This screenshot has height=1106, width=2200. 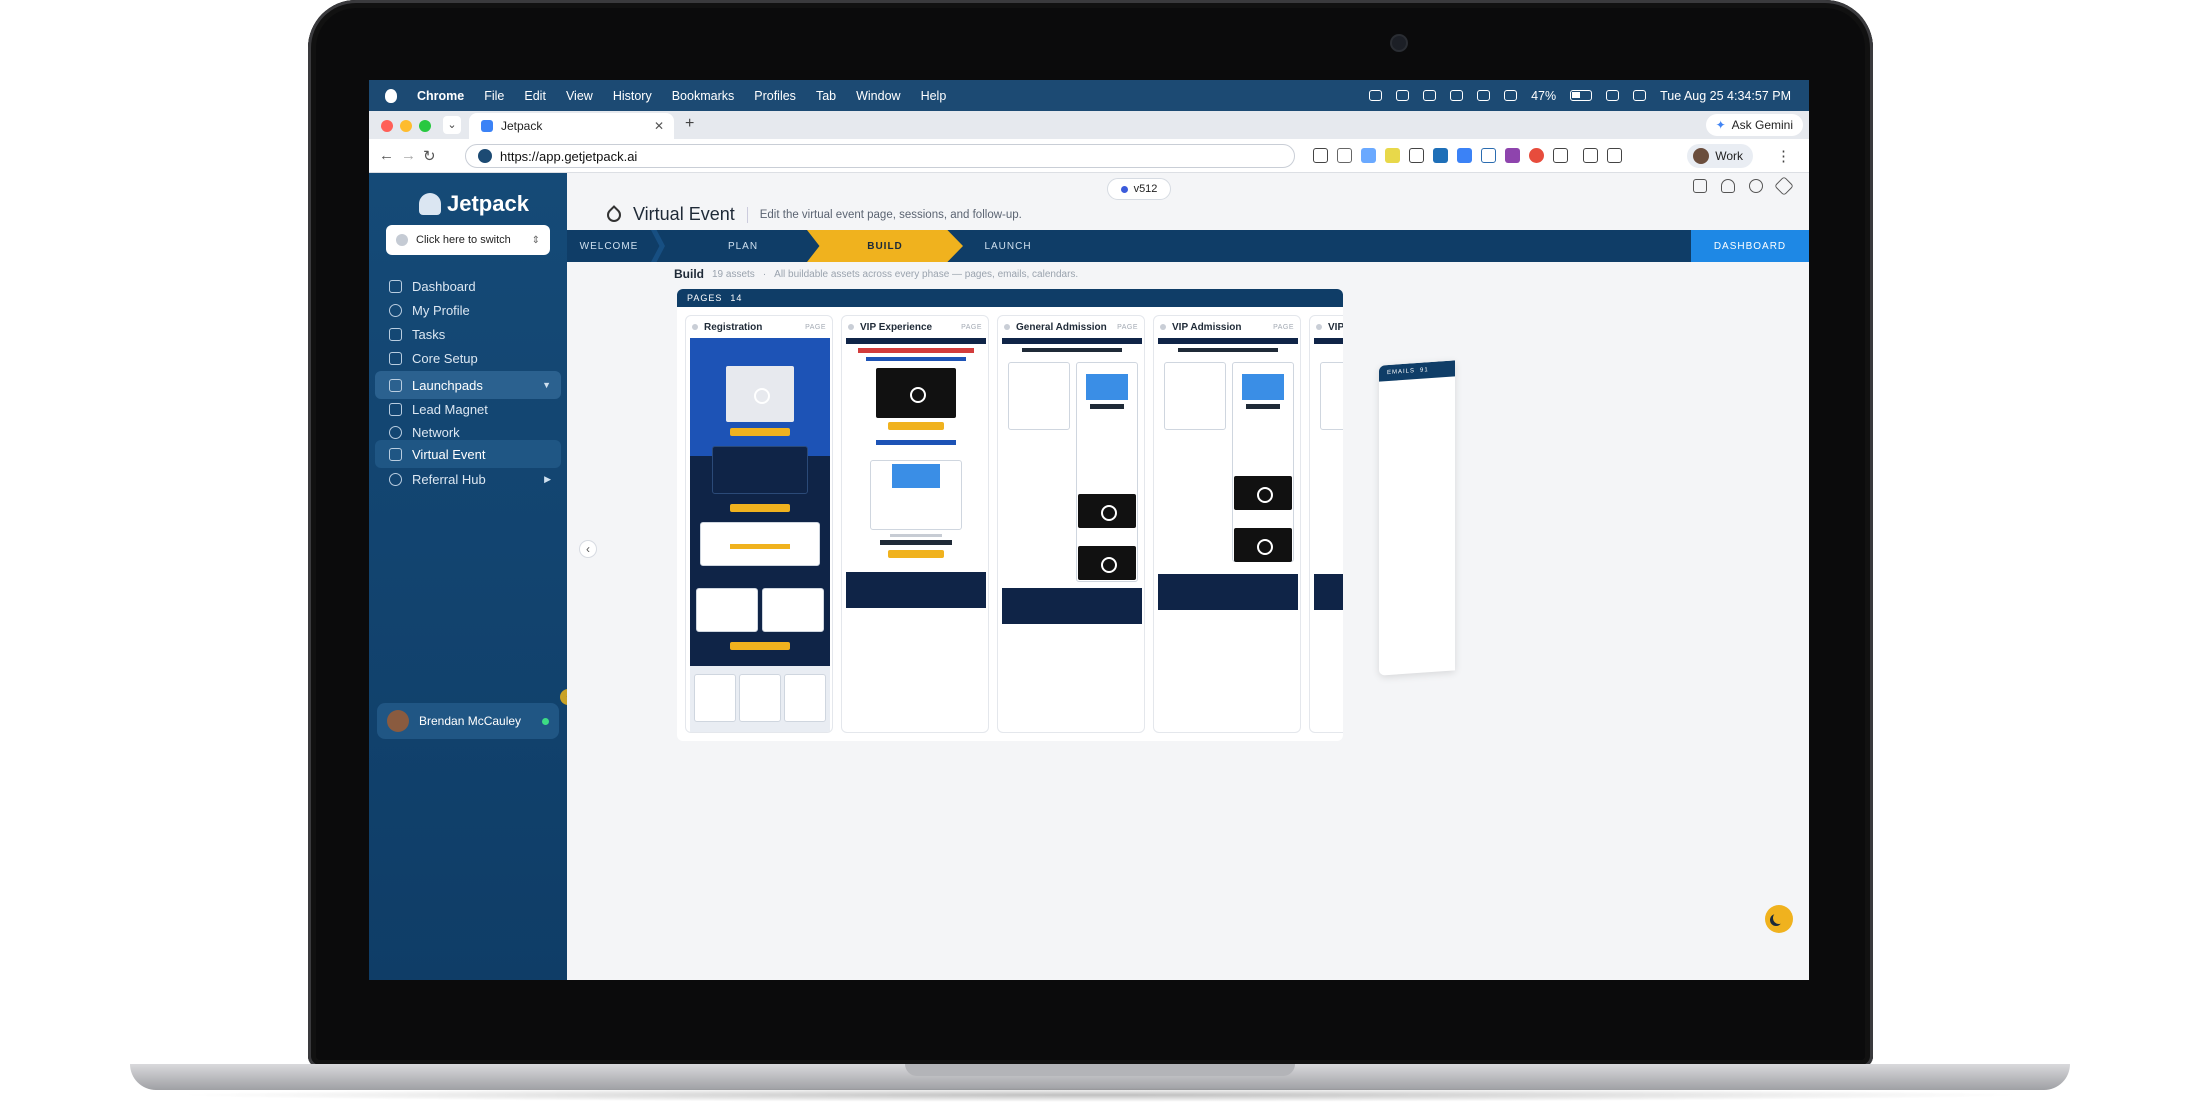 What do you see at coordinates (703, 96) in the screenshot?
I see `menu-bookmarks: Bookmarks` at bounding box center [703, 96].